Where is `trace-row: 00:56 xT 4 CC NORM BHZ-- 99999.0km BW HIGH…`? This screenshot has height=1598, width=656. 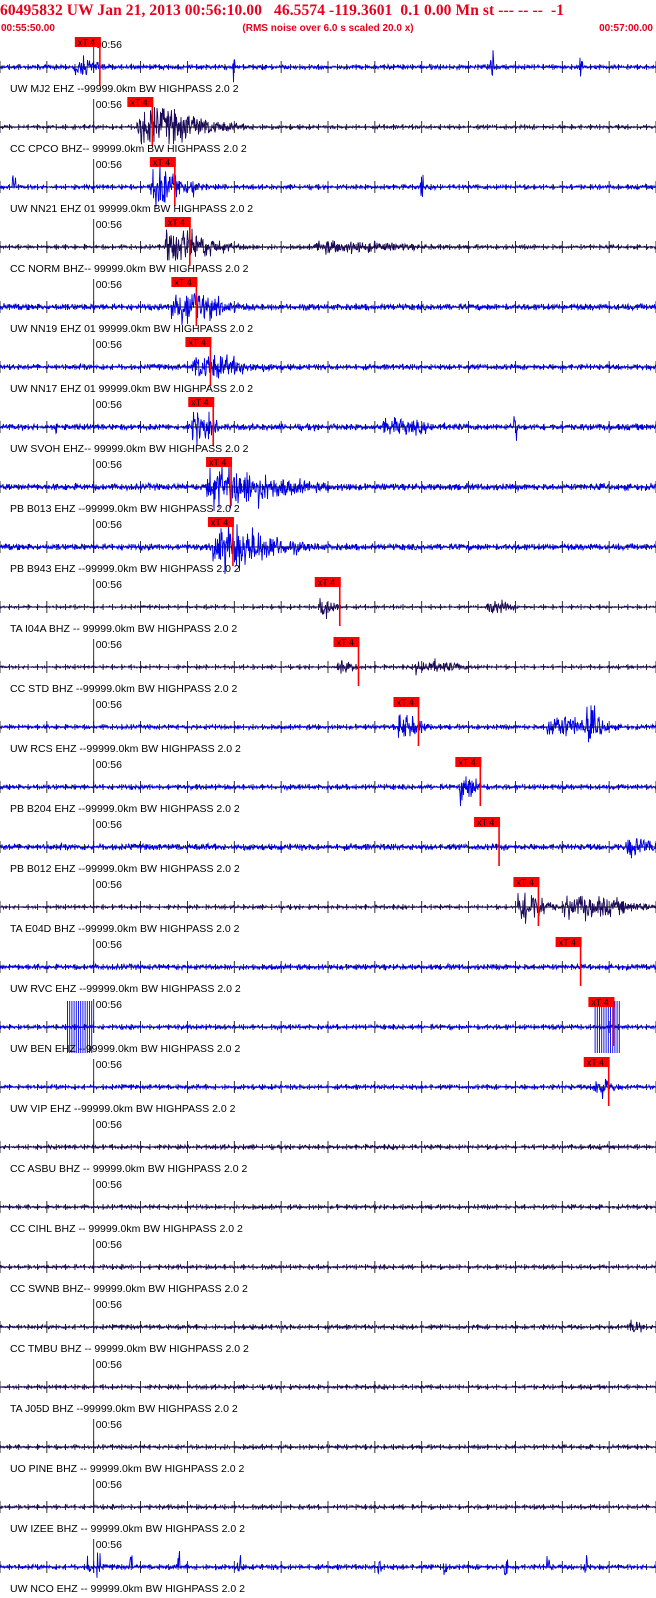
trace-row: 00:56 xT 4 CC NORM BHZ-- 99999.0km BW HIGH… is located at coordinates (328, 246).